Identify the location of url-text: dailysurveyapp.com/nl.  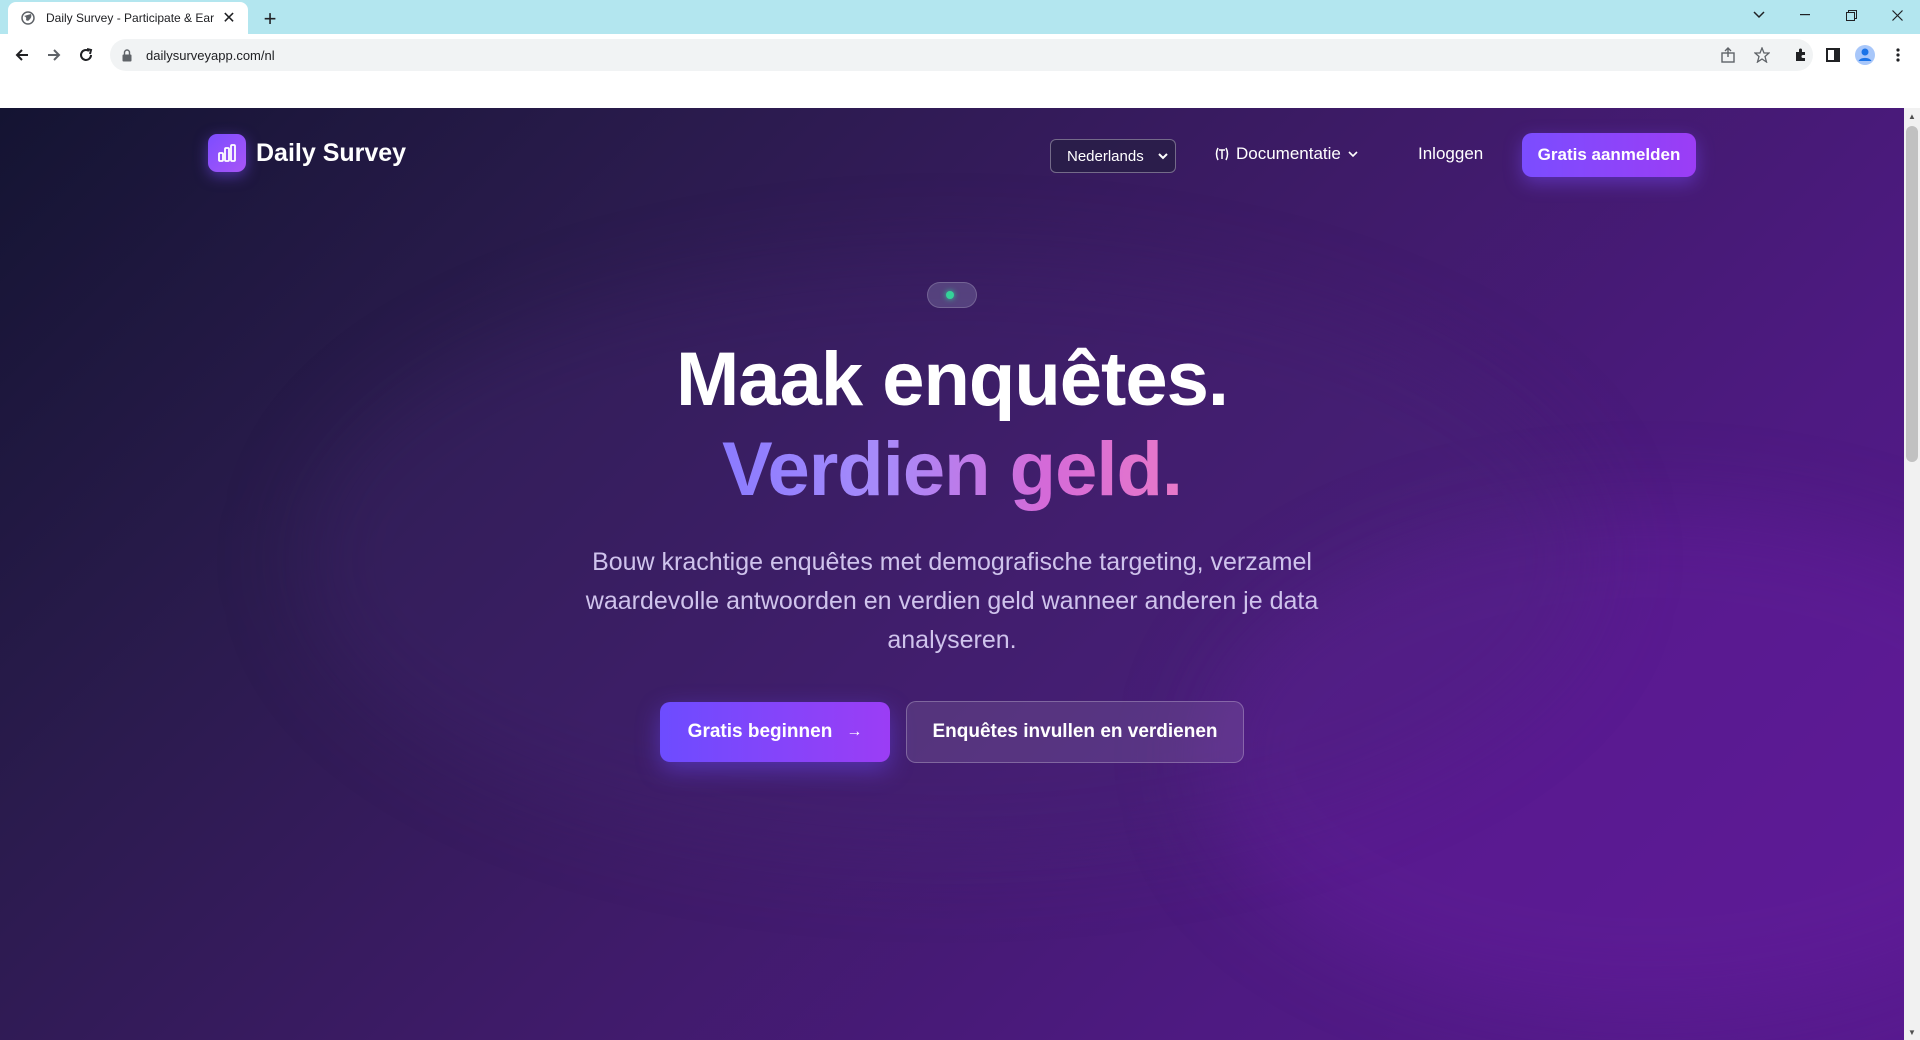
(210, 55).